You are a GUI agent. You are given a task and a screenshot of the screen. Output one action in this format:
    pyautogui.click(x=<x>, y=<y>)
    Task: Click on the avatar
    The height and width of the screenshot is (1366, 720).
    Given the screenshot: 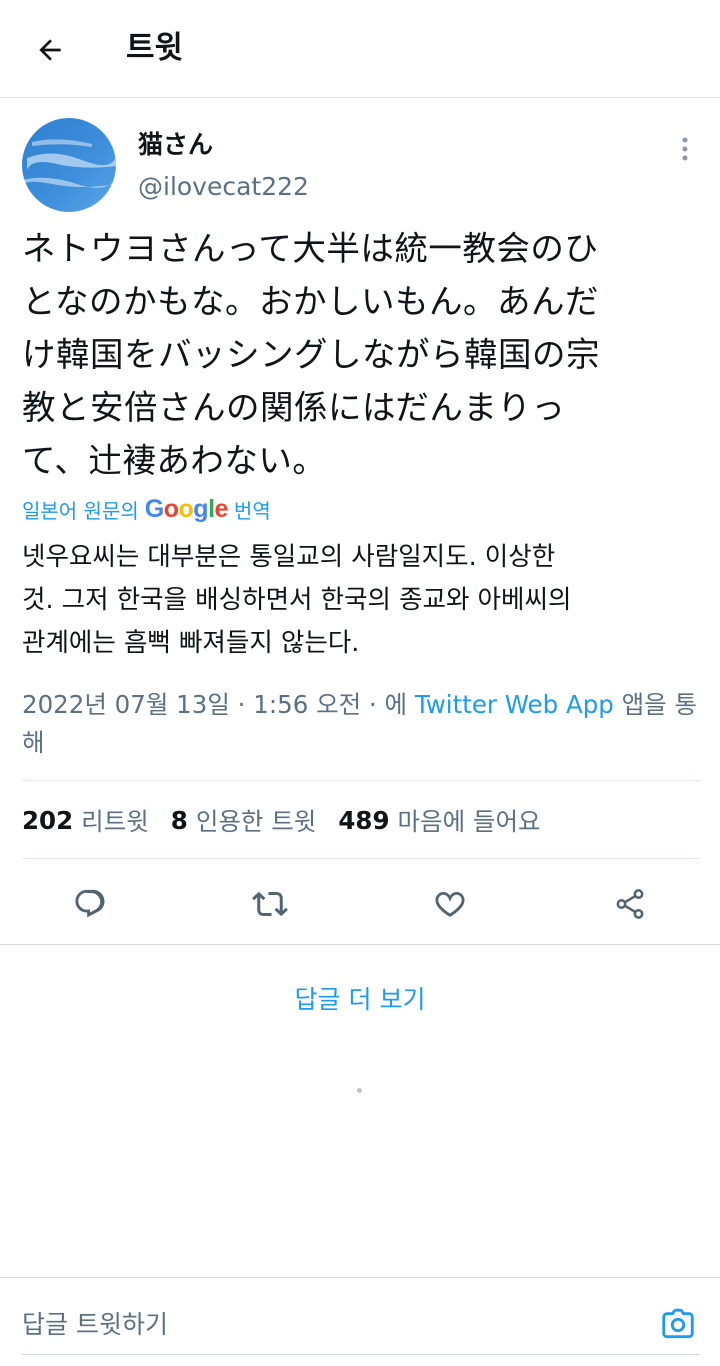 What is the action you would take?
    pyautogui.click(x=69, y=165)
    